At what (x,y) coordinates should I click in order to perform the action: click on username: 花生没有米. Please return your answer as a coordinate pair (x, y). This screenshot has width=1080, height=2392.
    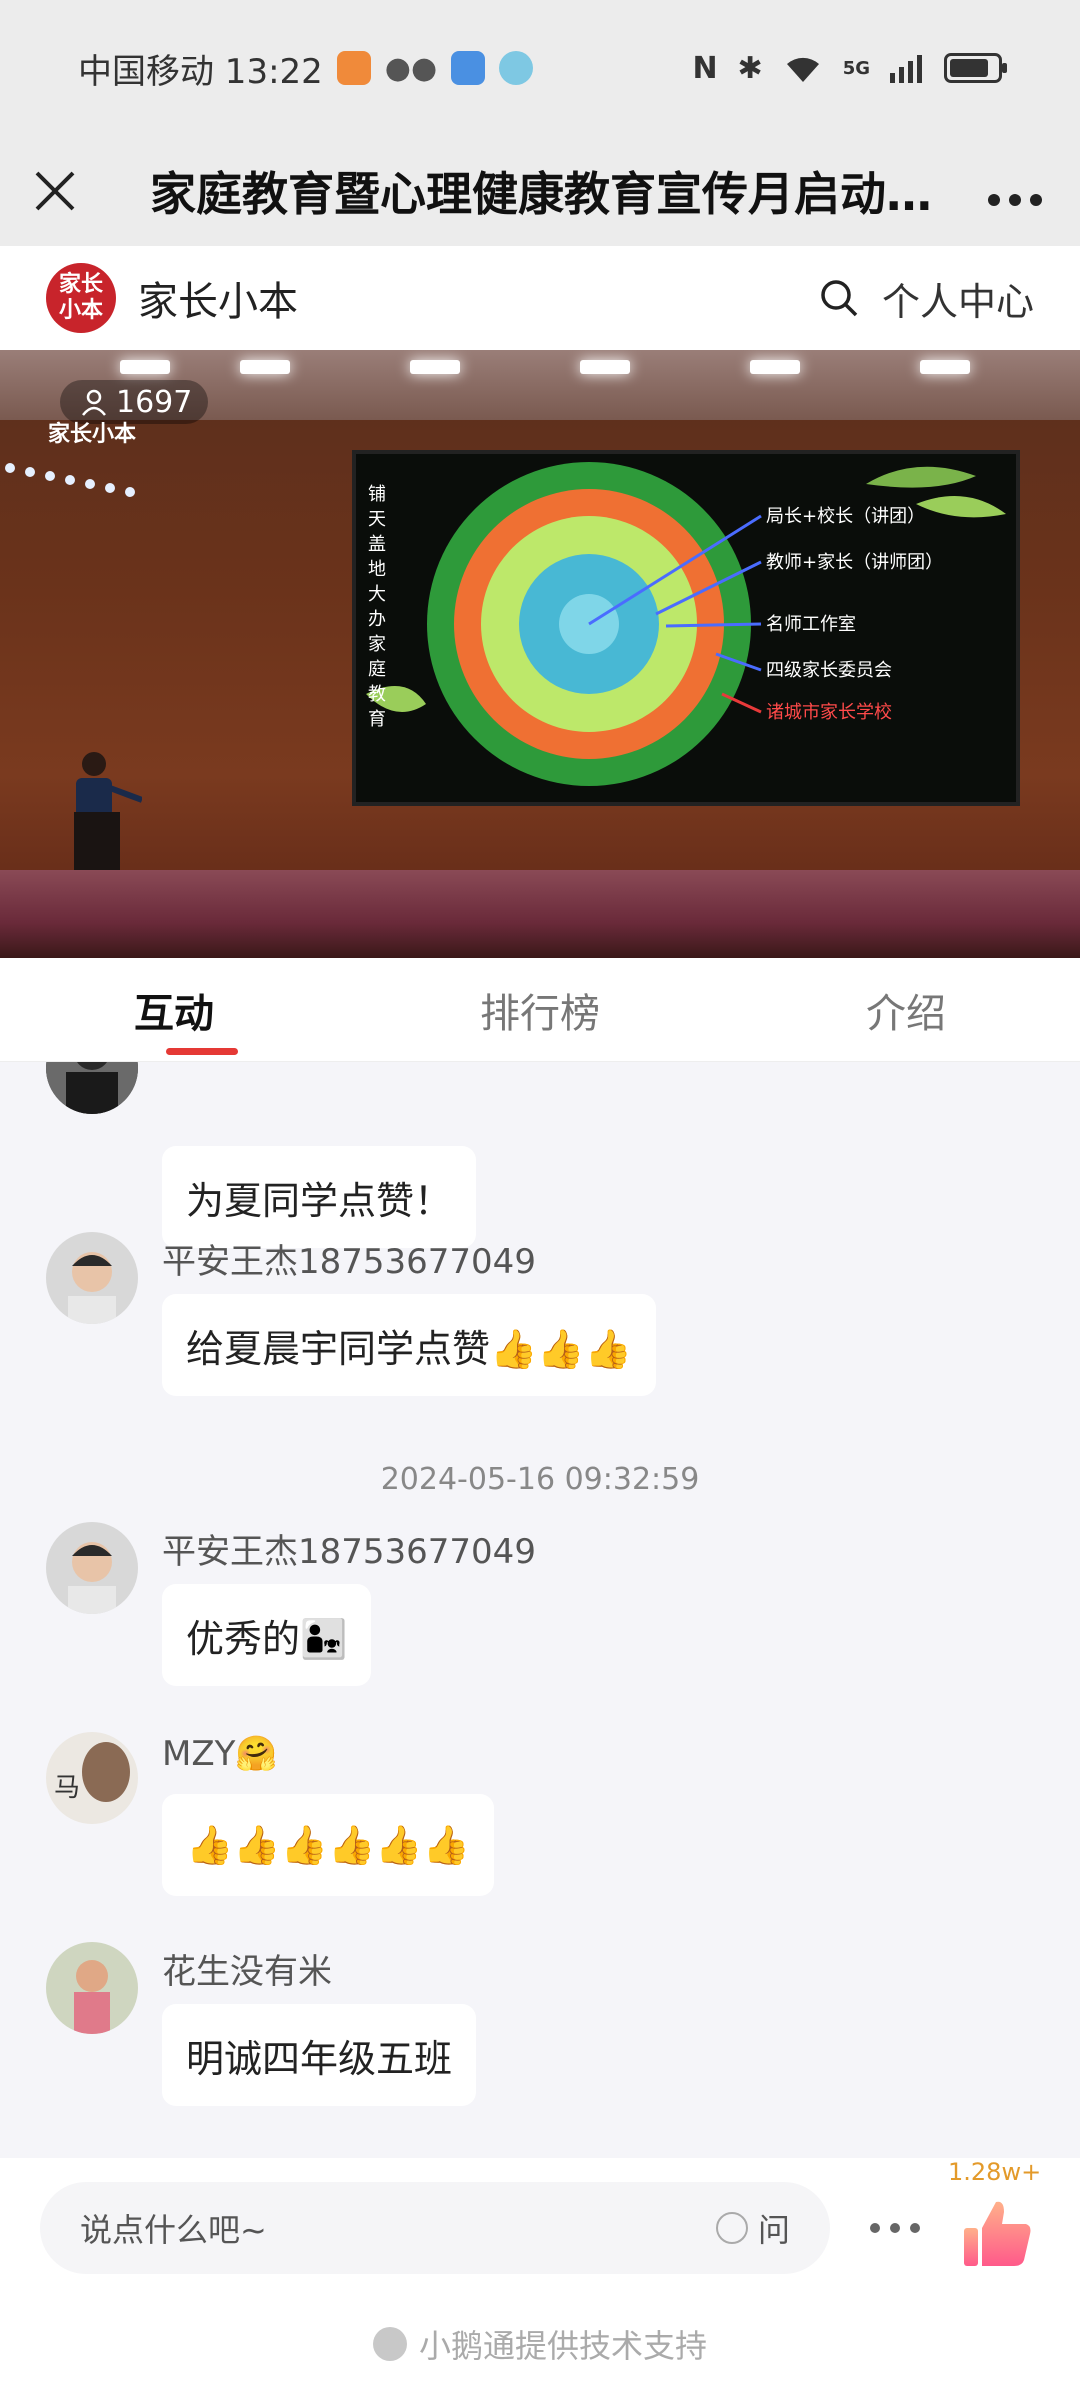
    Looking at the image, I should click on (247, 1972).